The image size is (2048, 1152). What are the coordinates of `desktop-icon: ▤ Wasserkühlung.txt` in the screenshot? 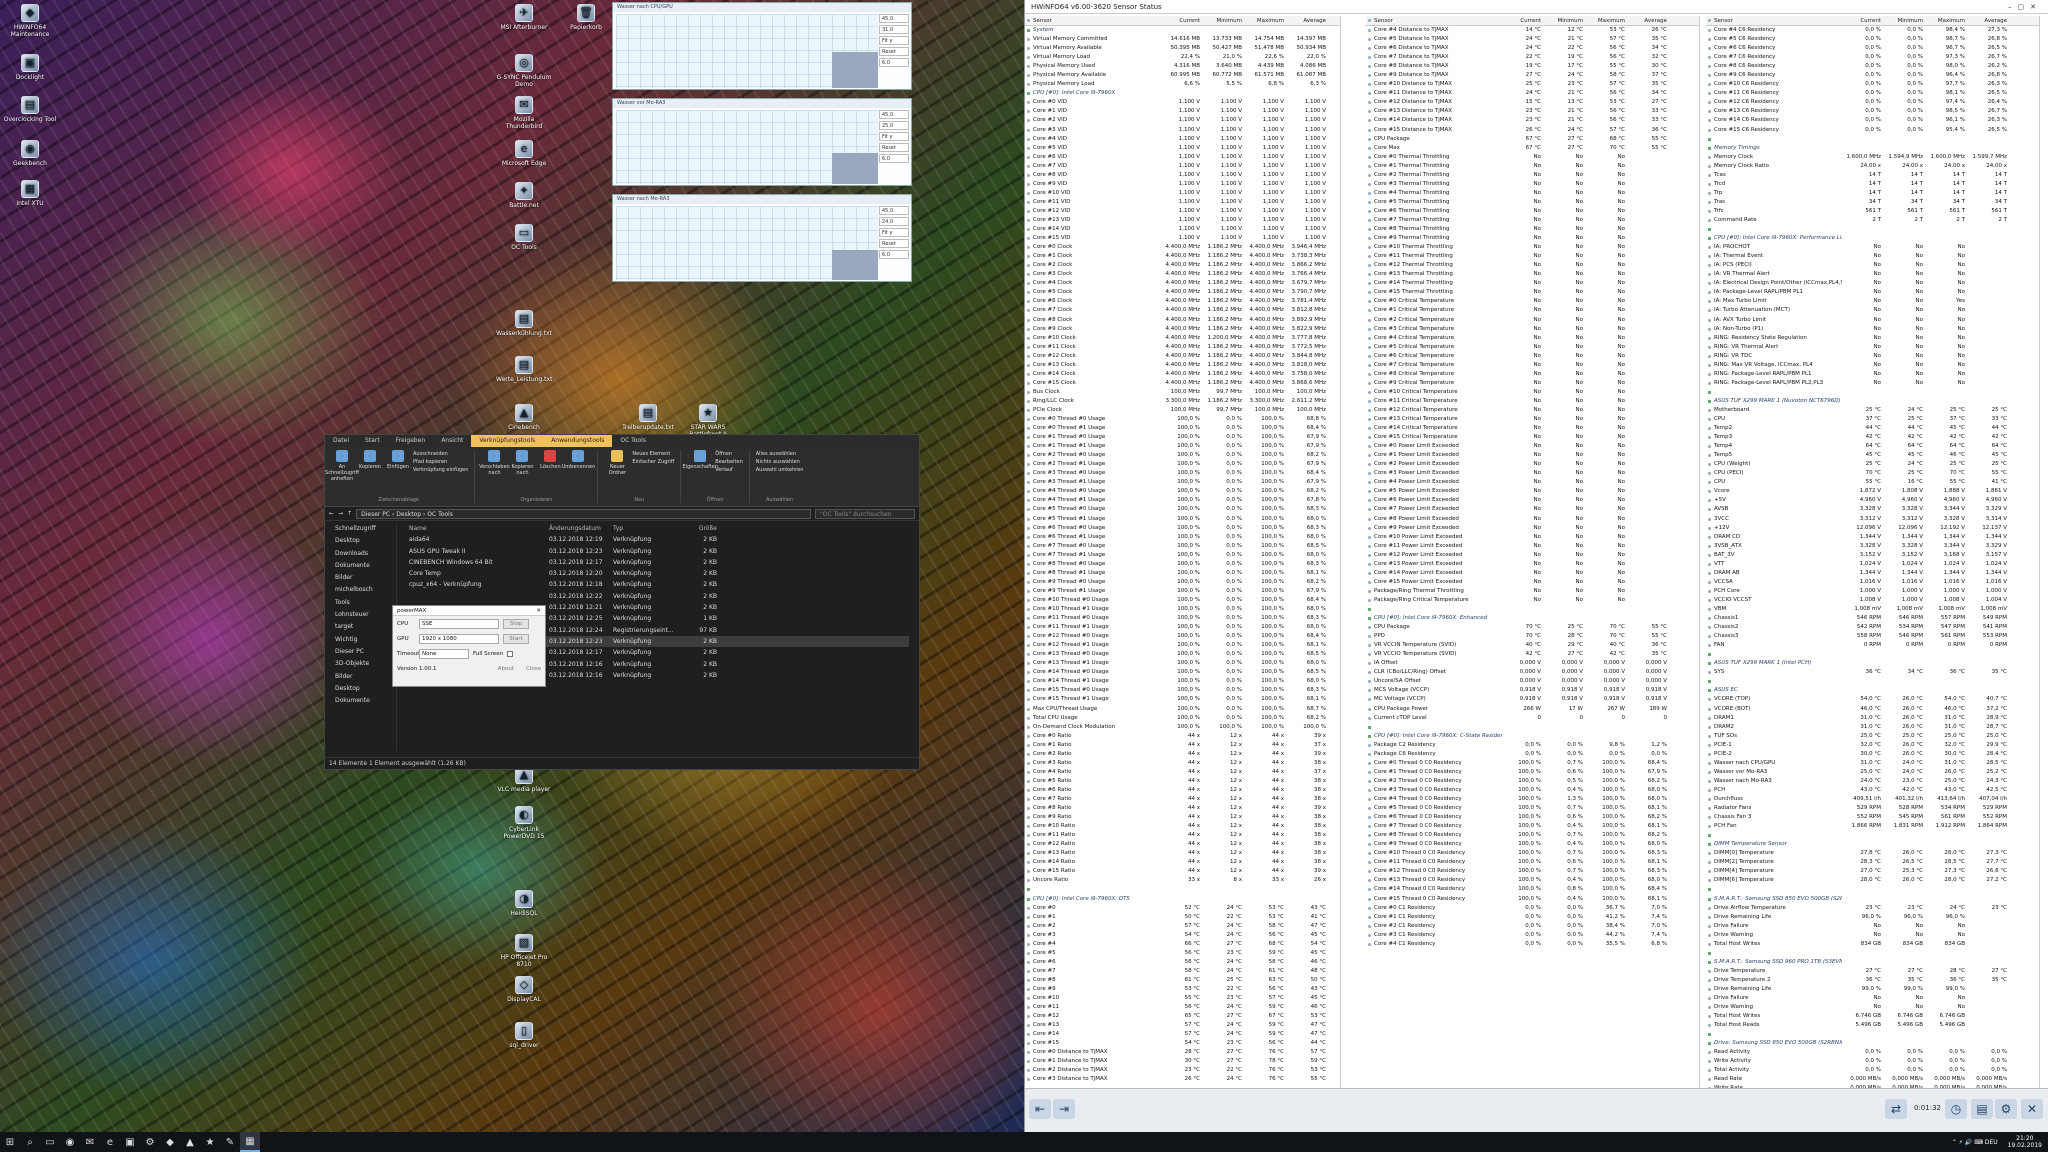 It's located at (524, 323).